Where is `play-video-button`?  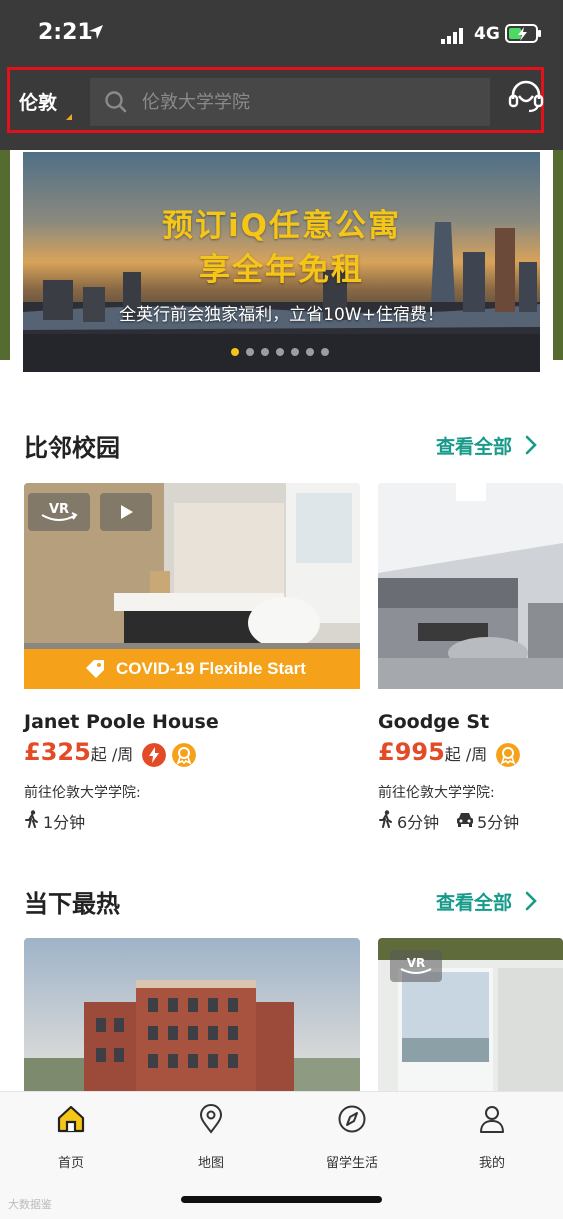 play-video-button is located at coordinates (126, 512).